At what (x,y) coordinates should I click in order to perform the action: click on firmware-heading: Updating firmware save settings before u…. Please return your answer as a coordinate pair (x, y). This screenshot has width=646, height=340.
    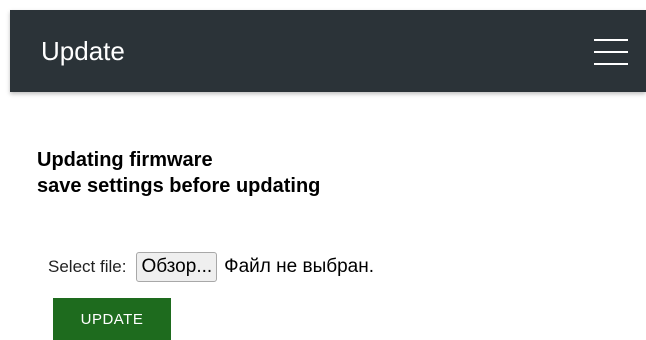
    Looking at the image, I should click on (178, 173).